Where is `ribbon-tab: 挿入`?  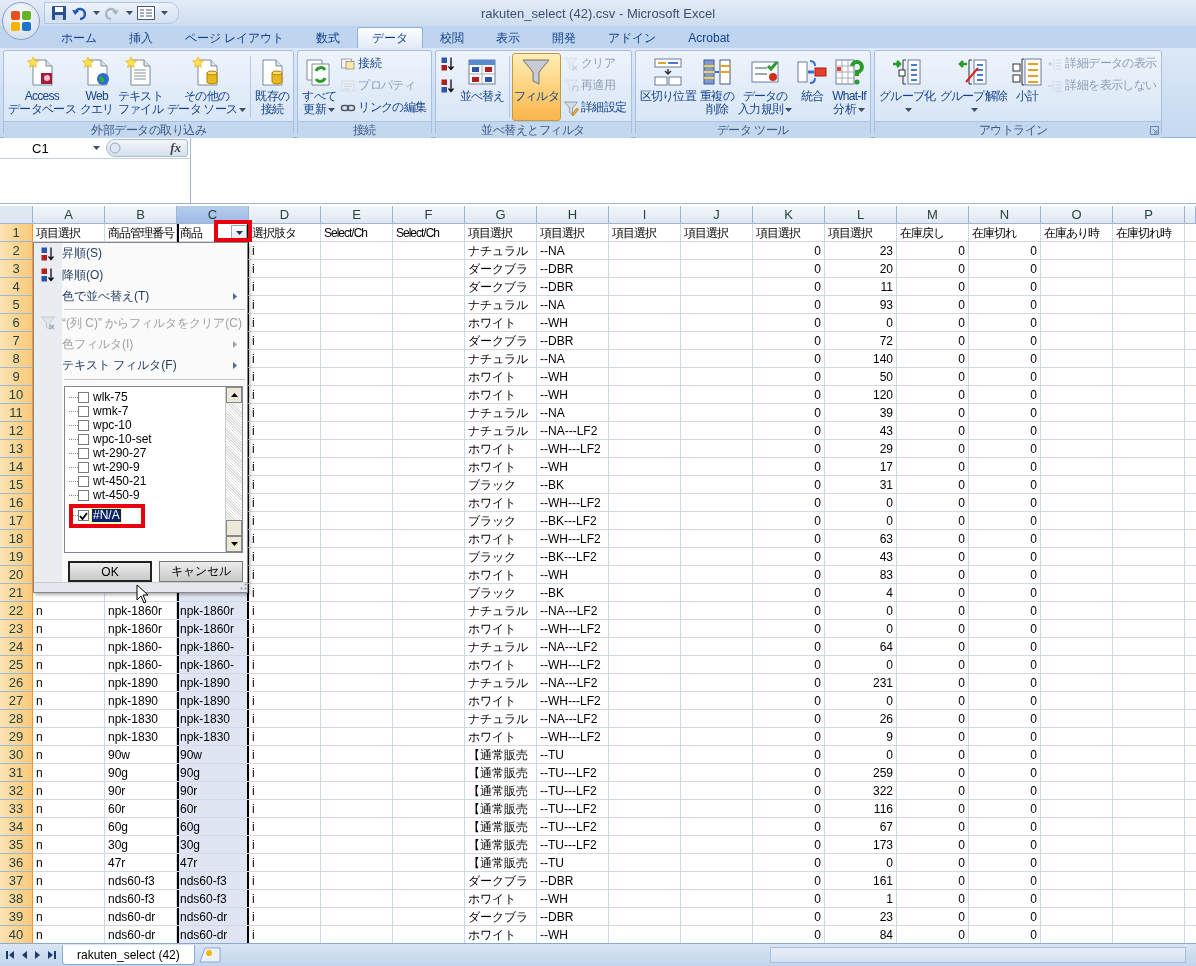 ribbon-tab: 挿入 is located at coordinates (141, 37).